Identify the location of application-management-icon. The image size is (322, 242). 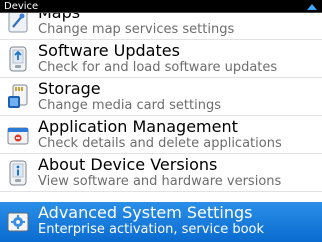
(18, 135).